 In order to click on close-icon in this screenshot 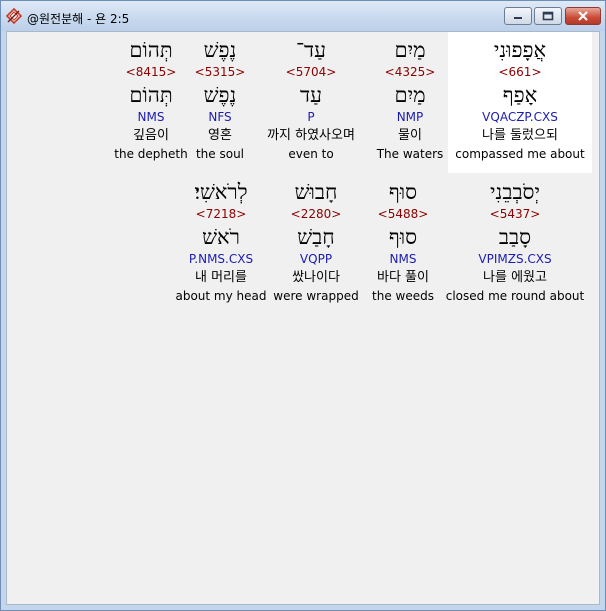, I will do `click(583, 16)`.